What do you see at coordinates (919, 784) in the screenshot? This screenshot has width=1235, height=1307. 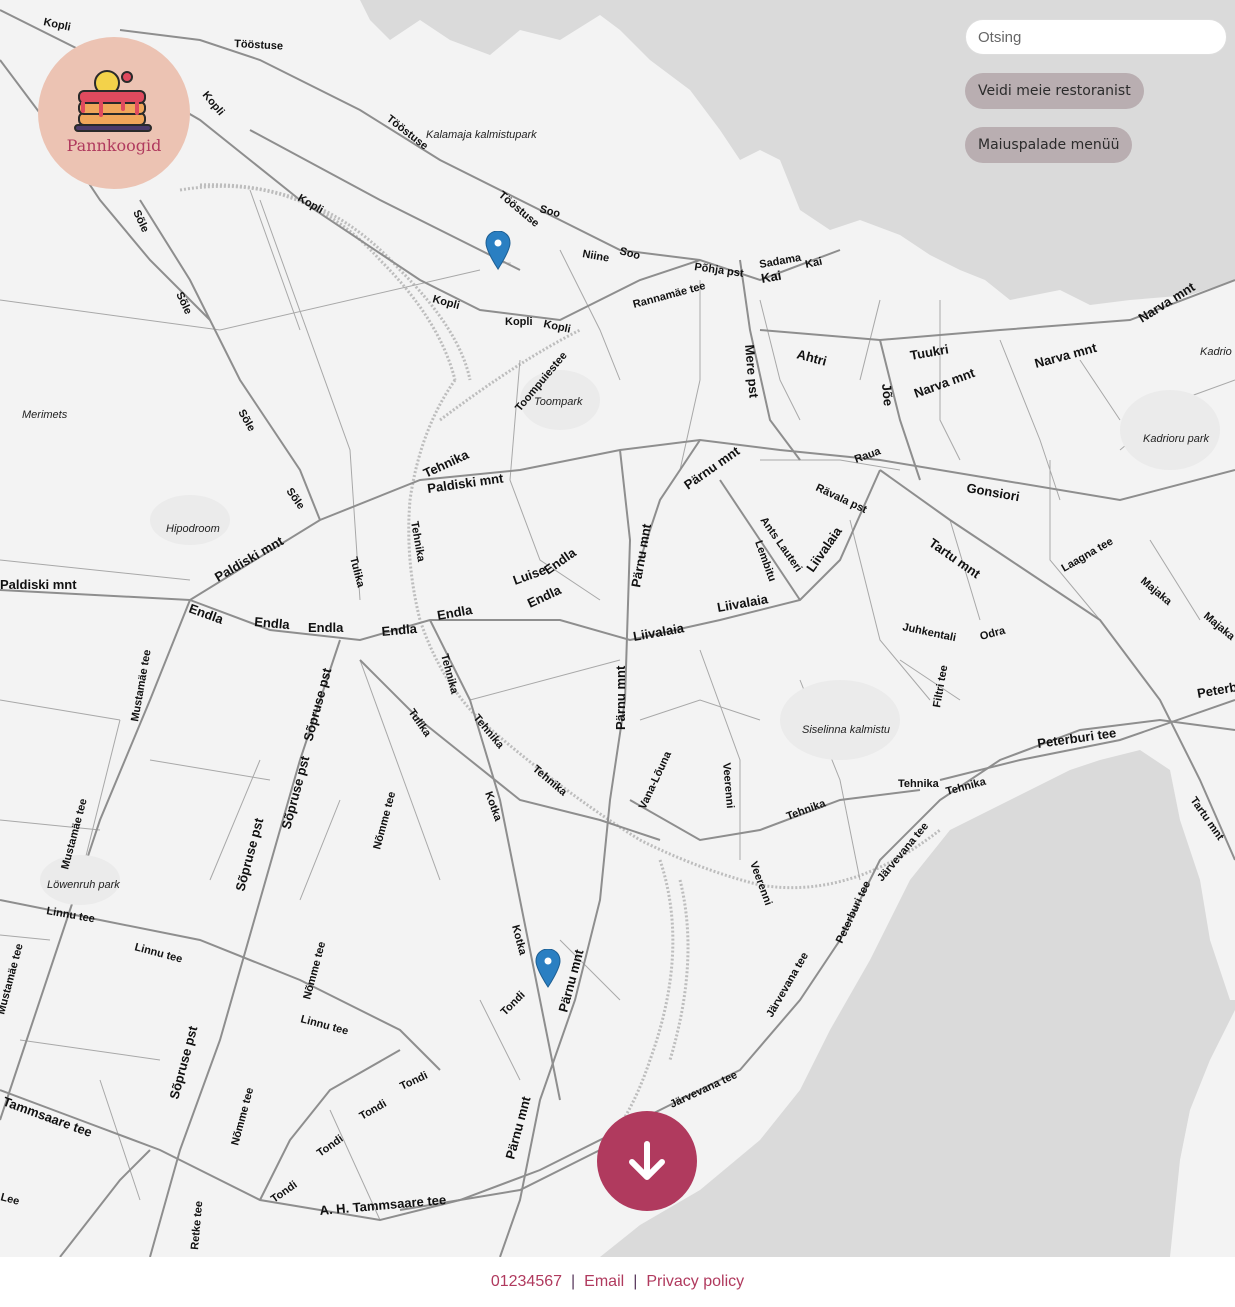 I see `street-label: Tehnika` at bounding box center [919, 784].